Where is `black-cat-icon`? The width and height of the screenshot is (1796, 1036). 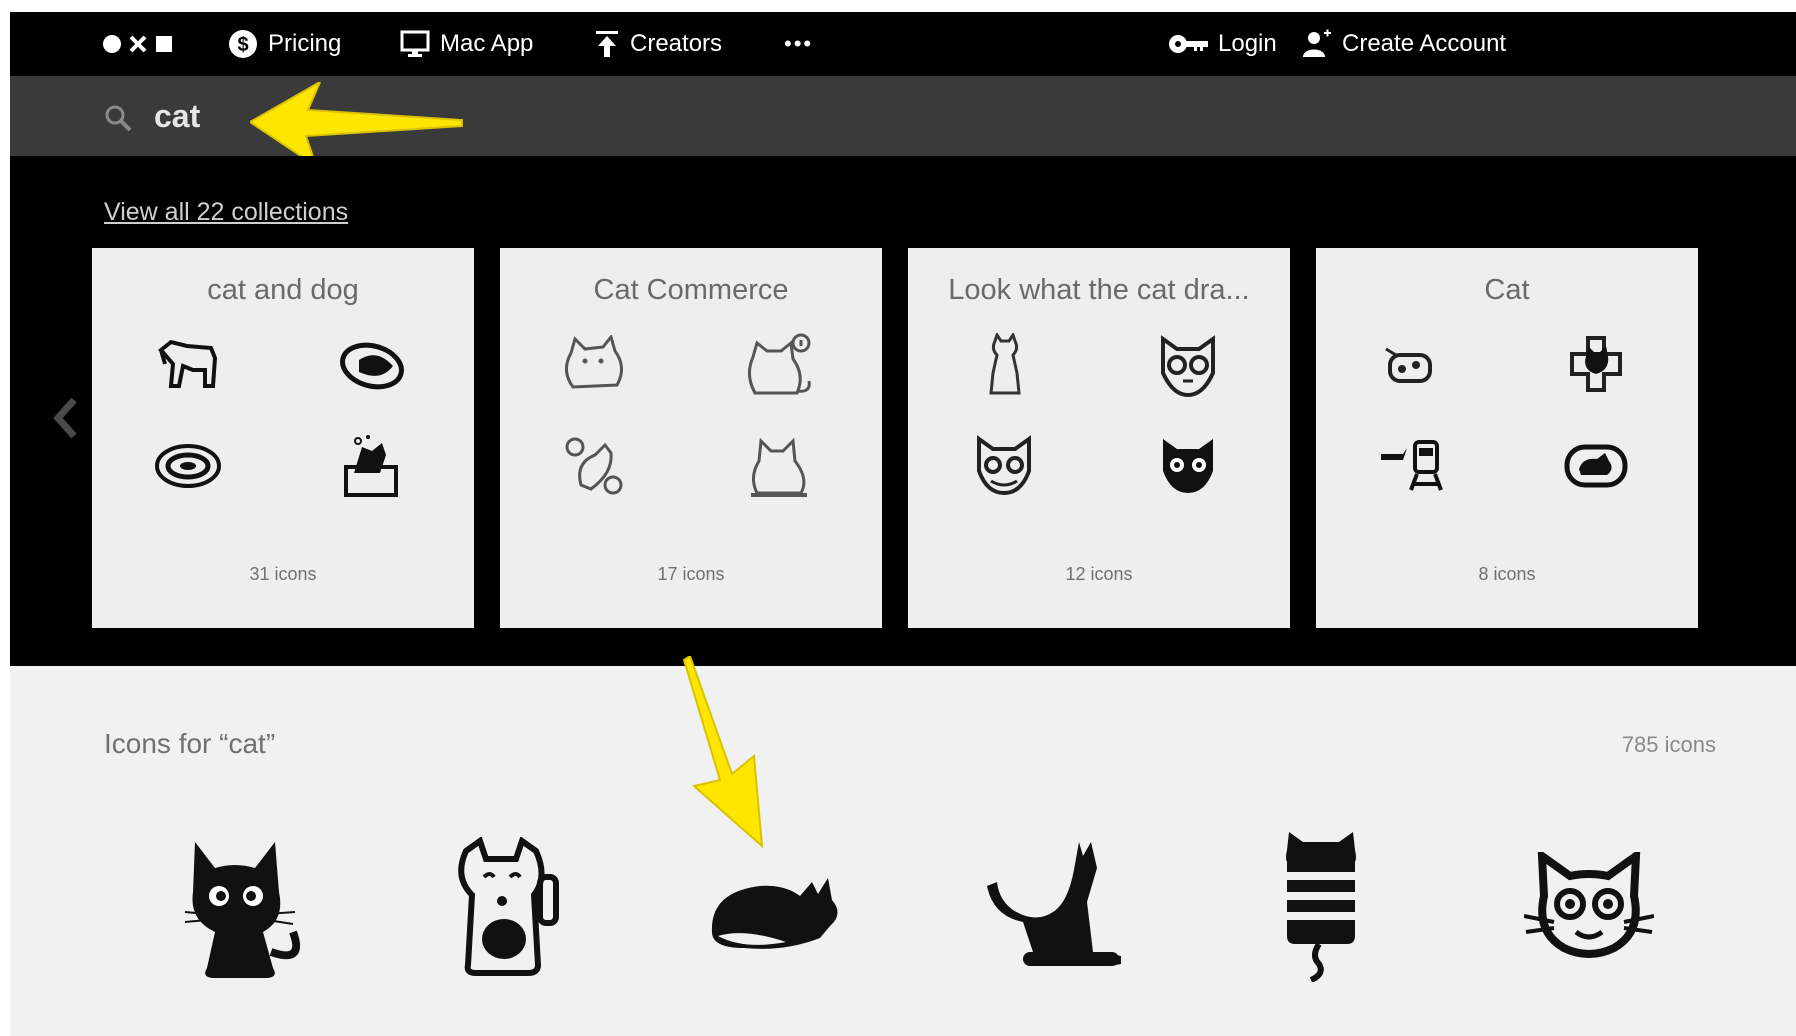 black-cat-icon is located at coordinates (245, 907).